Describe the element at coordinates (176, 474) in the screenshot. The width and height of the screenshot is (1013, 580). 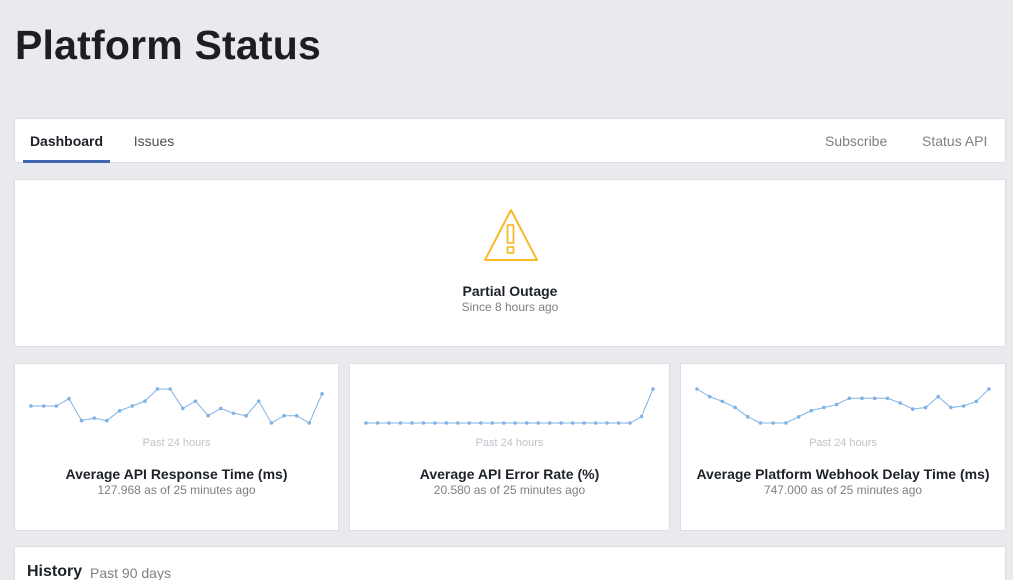
I see `metric-title: Average API Response Time (ms)` at that location.